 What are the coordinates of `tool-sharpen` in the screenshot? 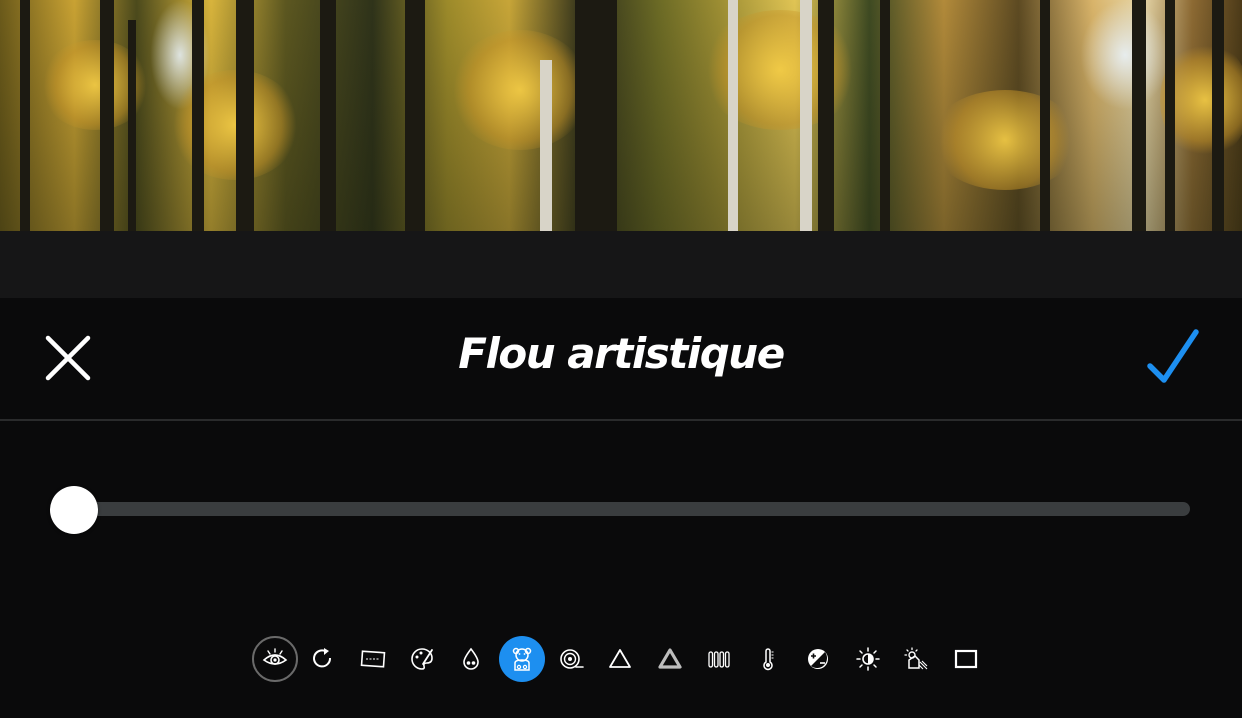 It's located at (670, 659).